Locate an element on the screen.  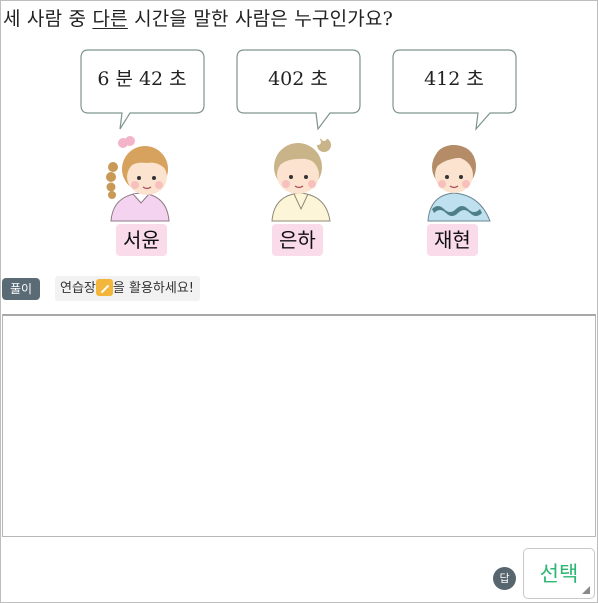
name-tag-jaehyeon: 재현 is located at coordinates (452, 240).